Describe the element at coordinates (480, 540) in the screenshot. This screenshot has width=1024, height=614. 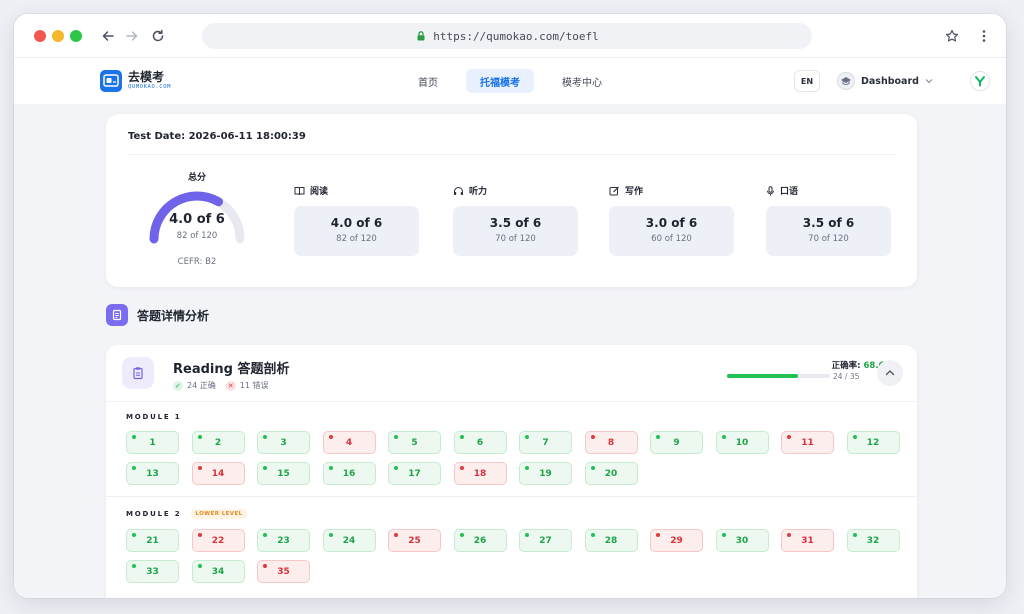
I see `question-chip-26: 26` at that location.